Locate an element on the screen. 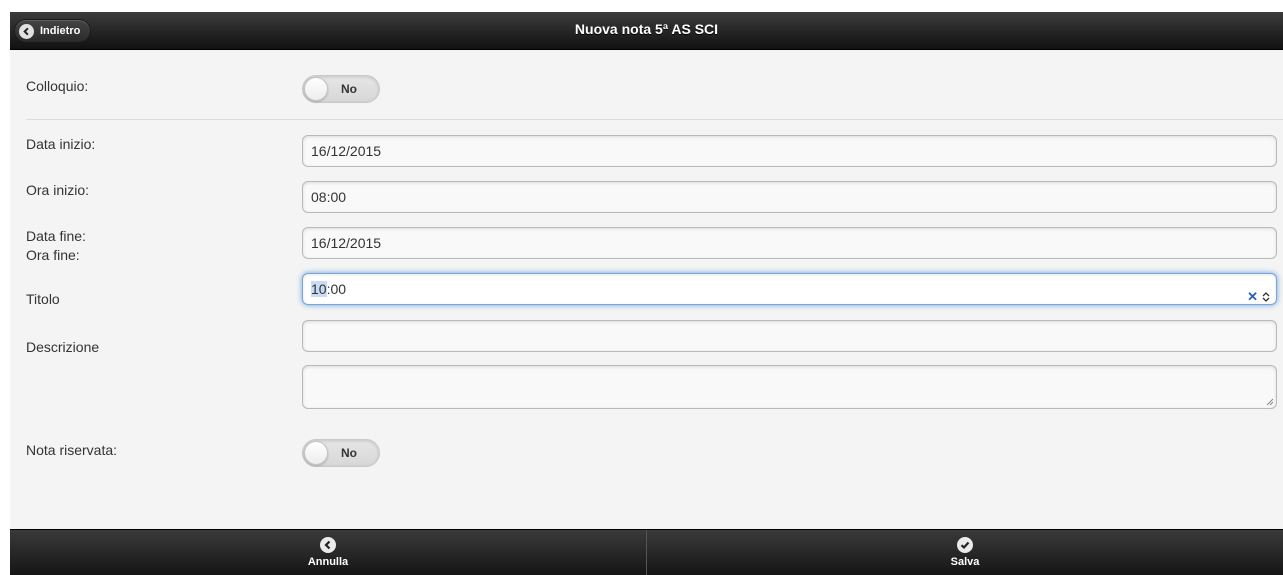 Image resolution: width=1283 pixels, height=575 pixels. cancel-button: Annulla is located at coordinates (328, 552).